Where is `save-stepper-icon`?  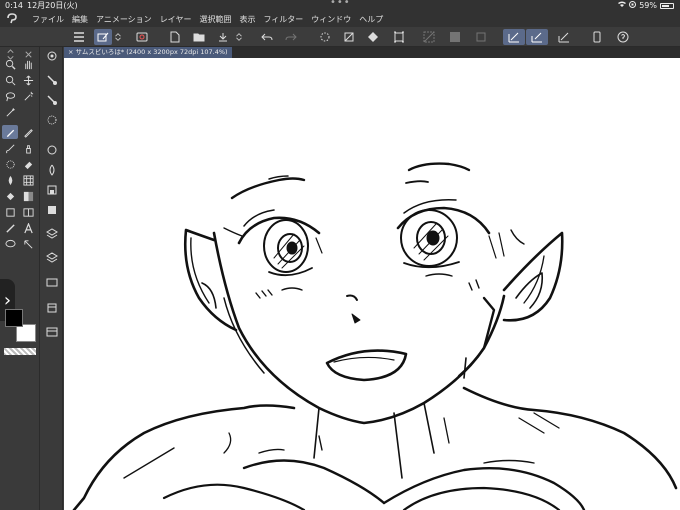 save-stepper-icon is located at coordinates (239, 37).